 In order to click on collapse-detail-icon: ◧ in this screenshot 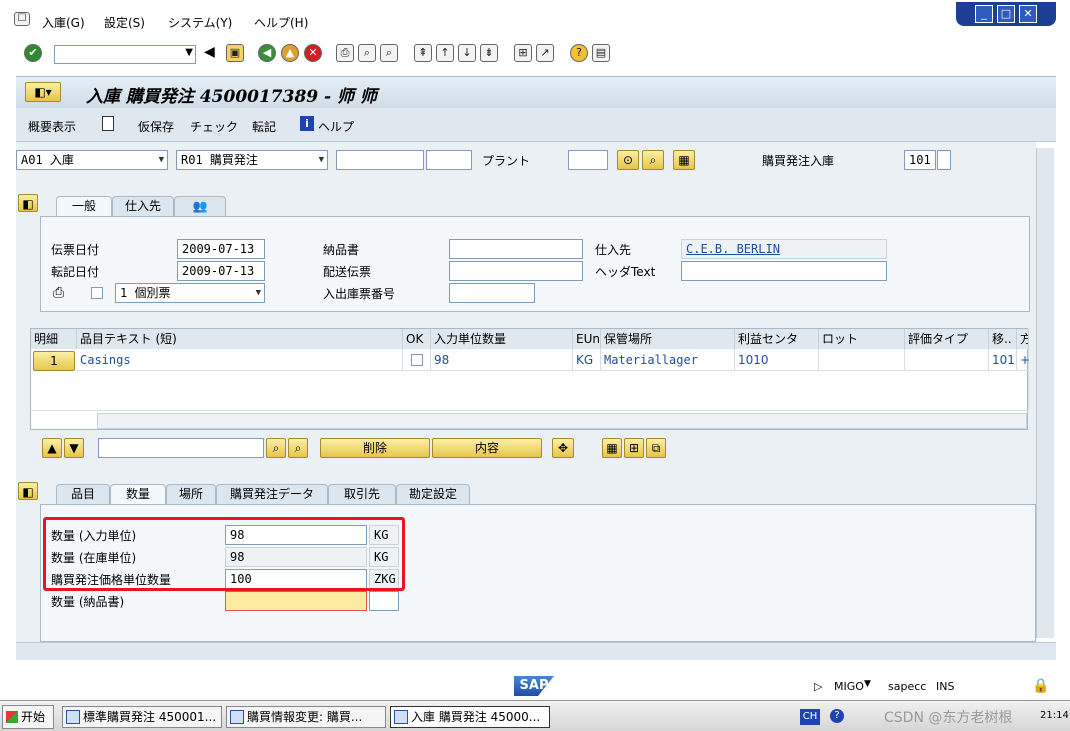, I will do `click(28, 491)`.